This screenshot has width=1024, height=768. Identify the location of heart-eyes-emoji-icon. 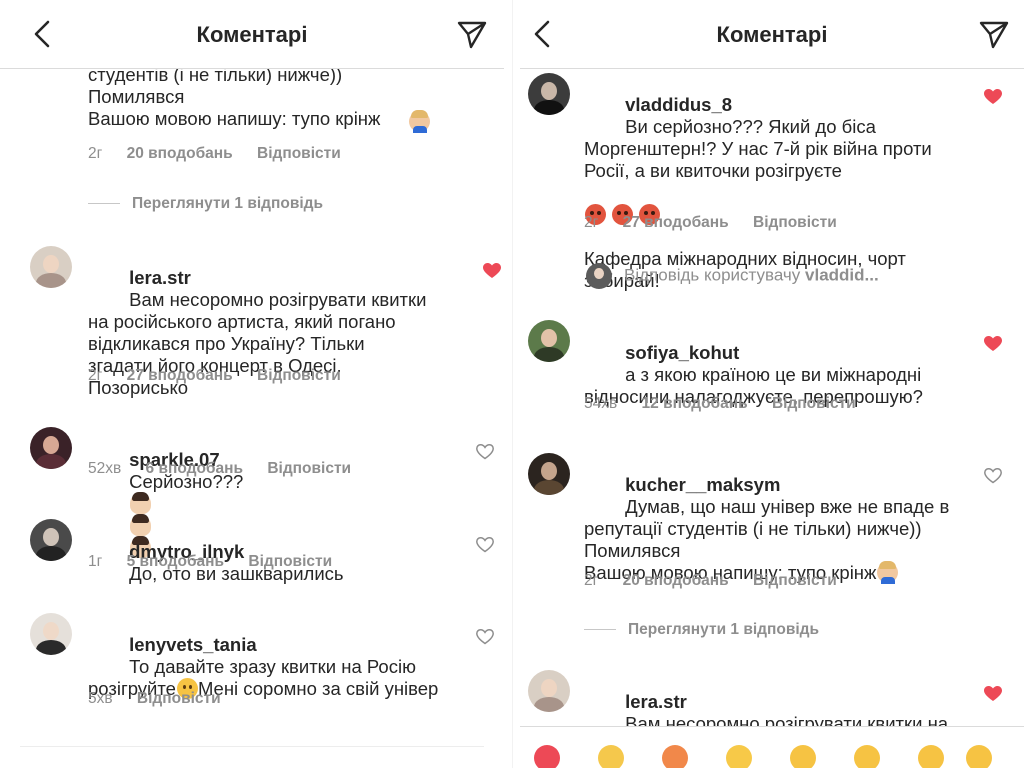
(867, 756).